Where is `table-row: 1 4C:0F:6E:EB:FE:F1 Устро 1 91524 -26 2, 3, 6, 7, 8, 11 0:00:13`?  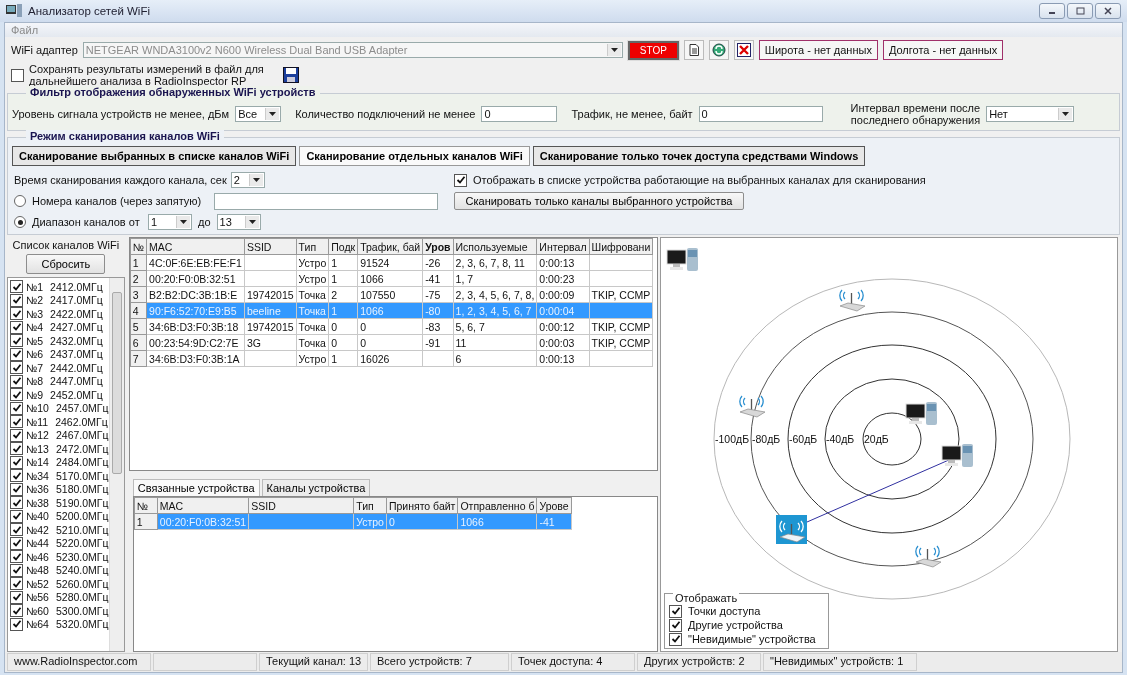
table-row: 1 4C:0F:6E:EB:FE:F1 Устро 1 91524 -26 2, 3, 6, 7, 8, 11 0:00:13 is located at coordinates (391, 262).